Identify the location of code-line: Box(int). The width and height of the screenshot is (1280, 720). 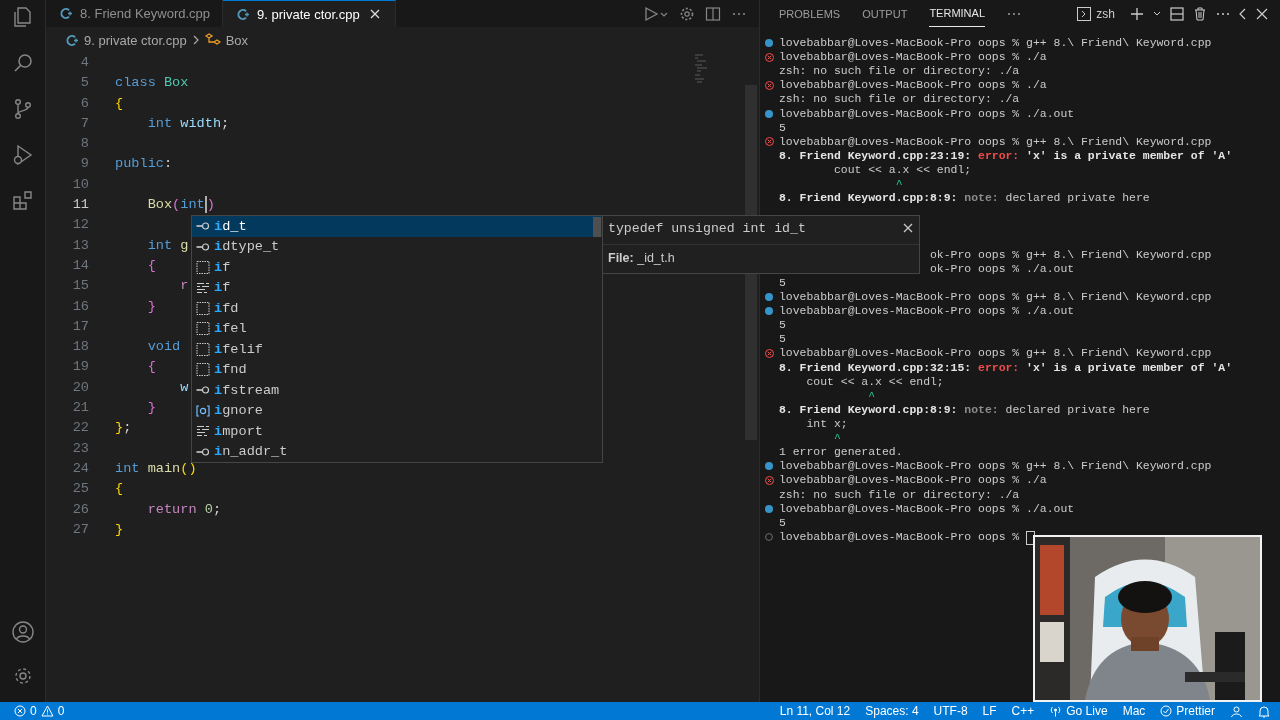
(180, 205).